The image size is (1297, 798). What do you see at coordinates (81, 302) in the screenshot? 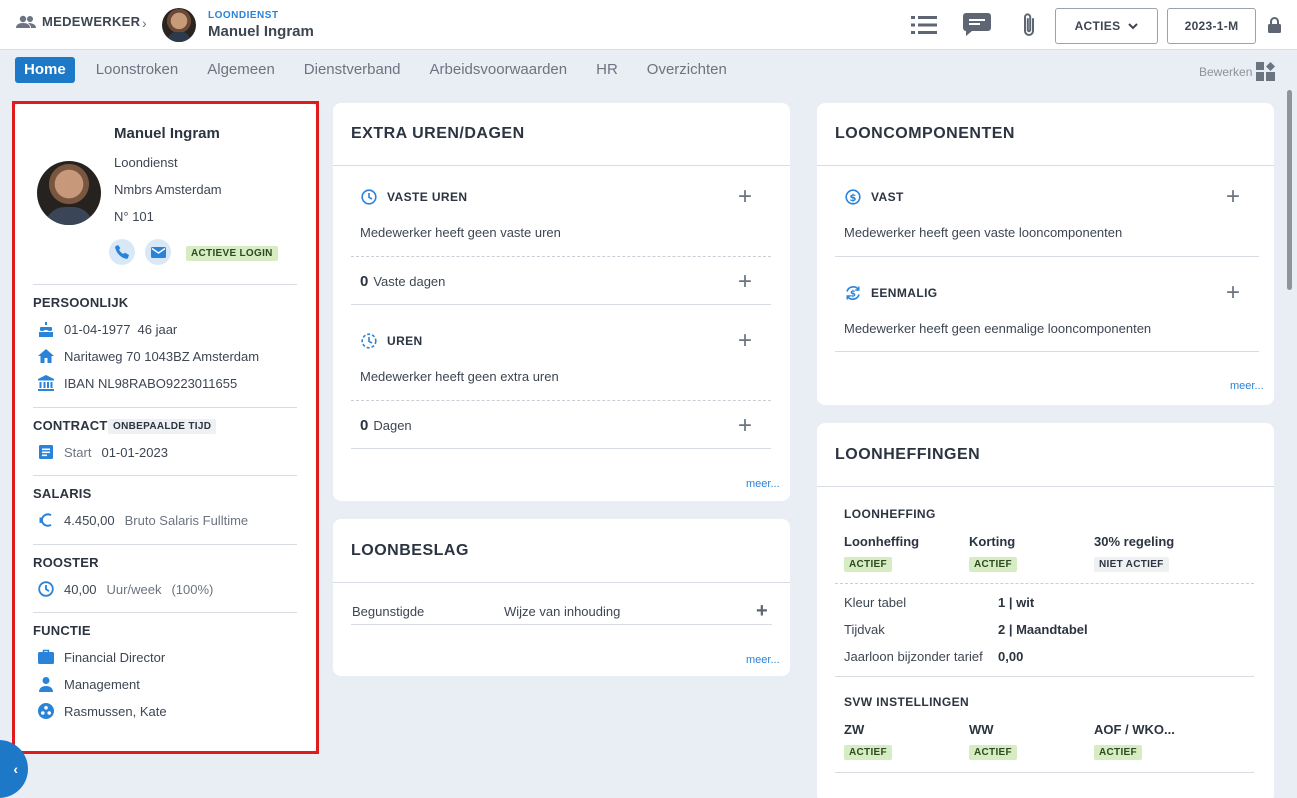
I see `persoonlijk-title: PERSOONLIJK` at bounding box center [81, 302].